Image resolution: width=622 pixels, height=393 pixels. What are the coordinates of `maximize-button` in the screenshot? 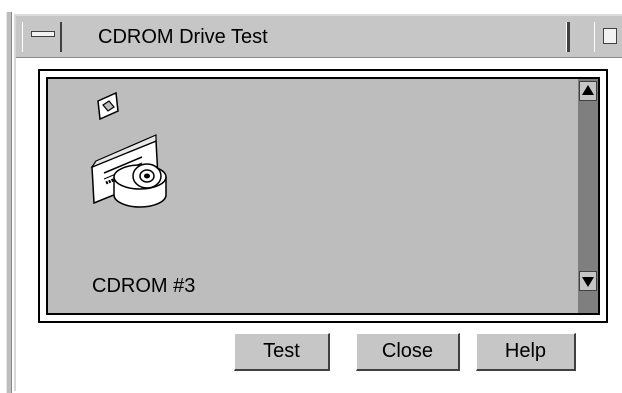 It's located at (608, 37).